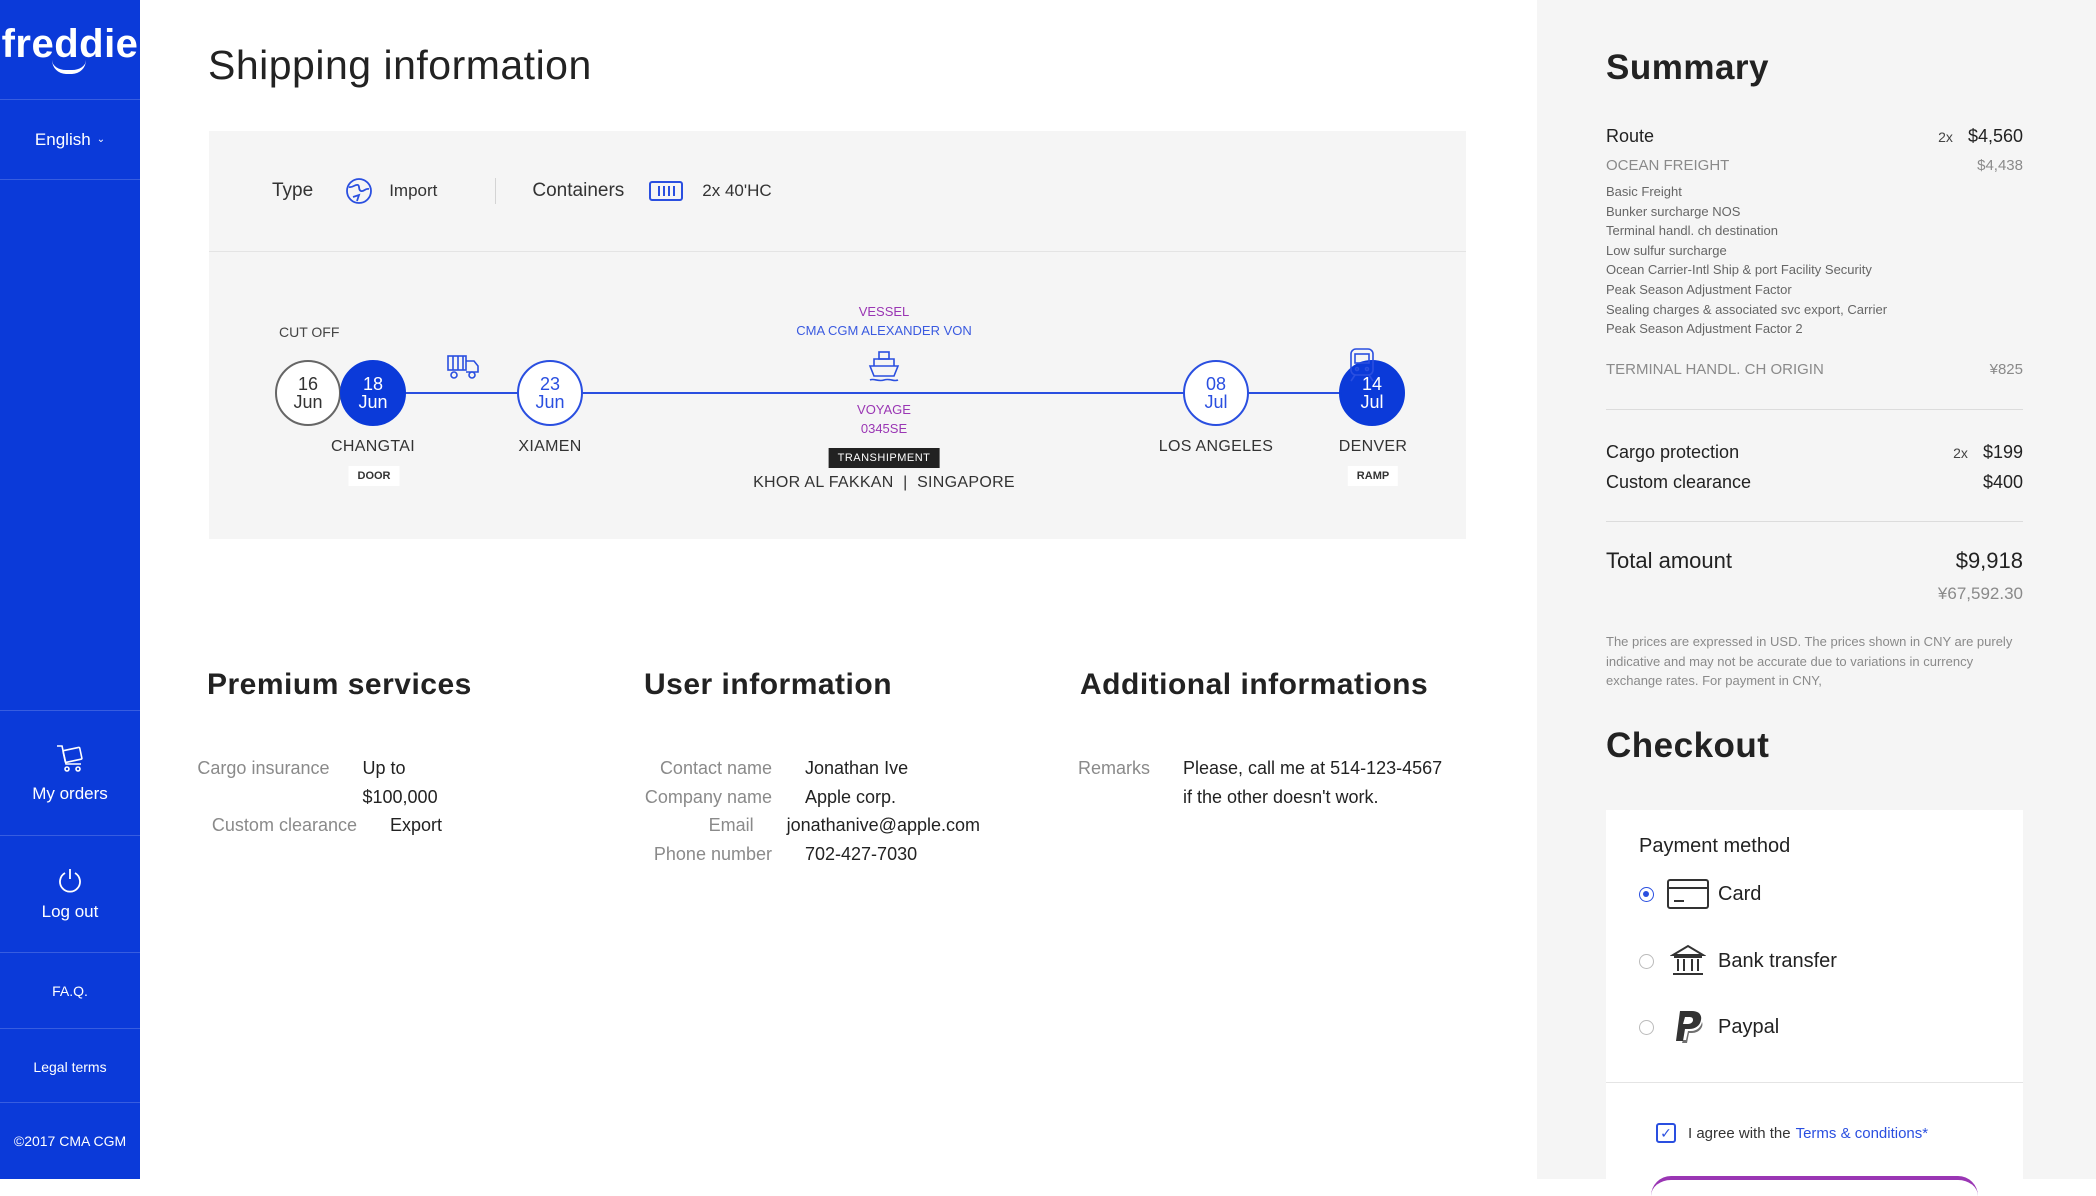 This screenshot has width=2096, height=1196. I want to click on fee-item: Peak Season Adjustment Factor 2, so click(1704, 329).